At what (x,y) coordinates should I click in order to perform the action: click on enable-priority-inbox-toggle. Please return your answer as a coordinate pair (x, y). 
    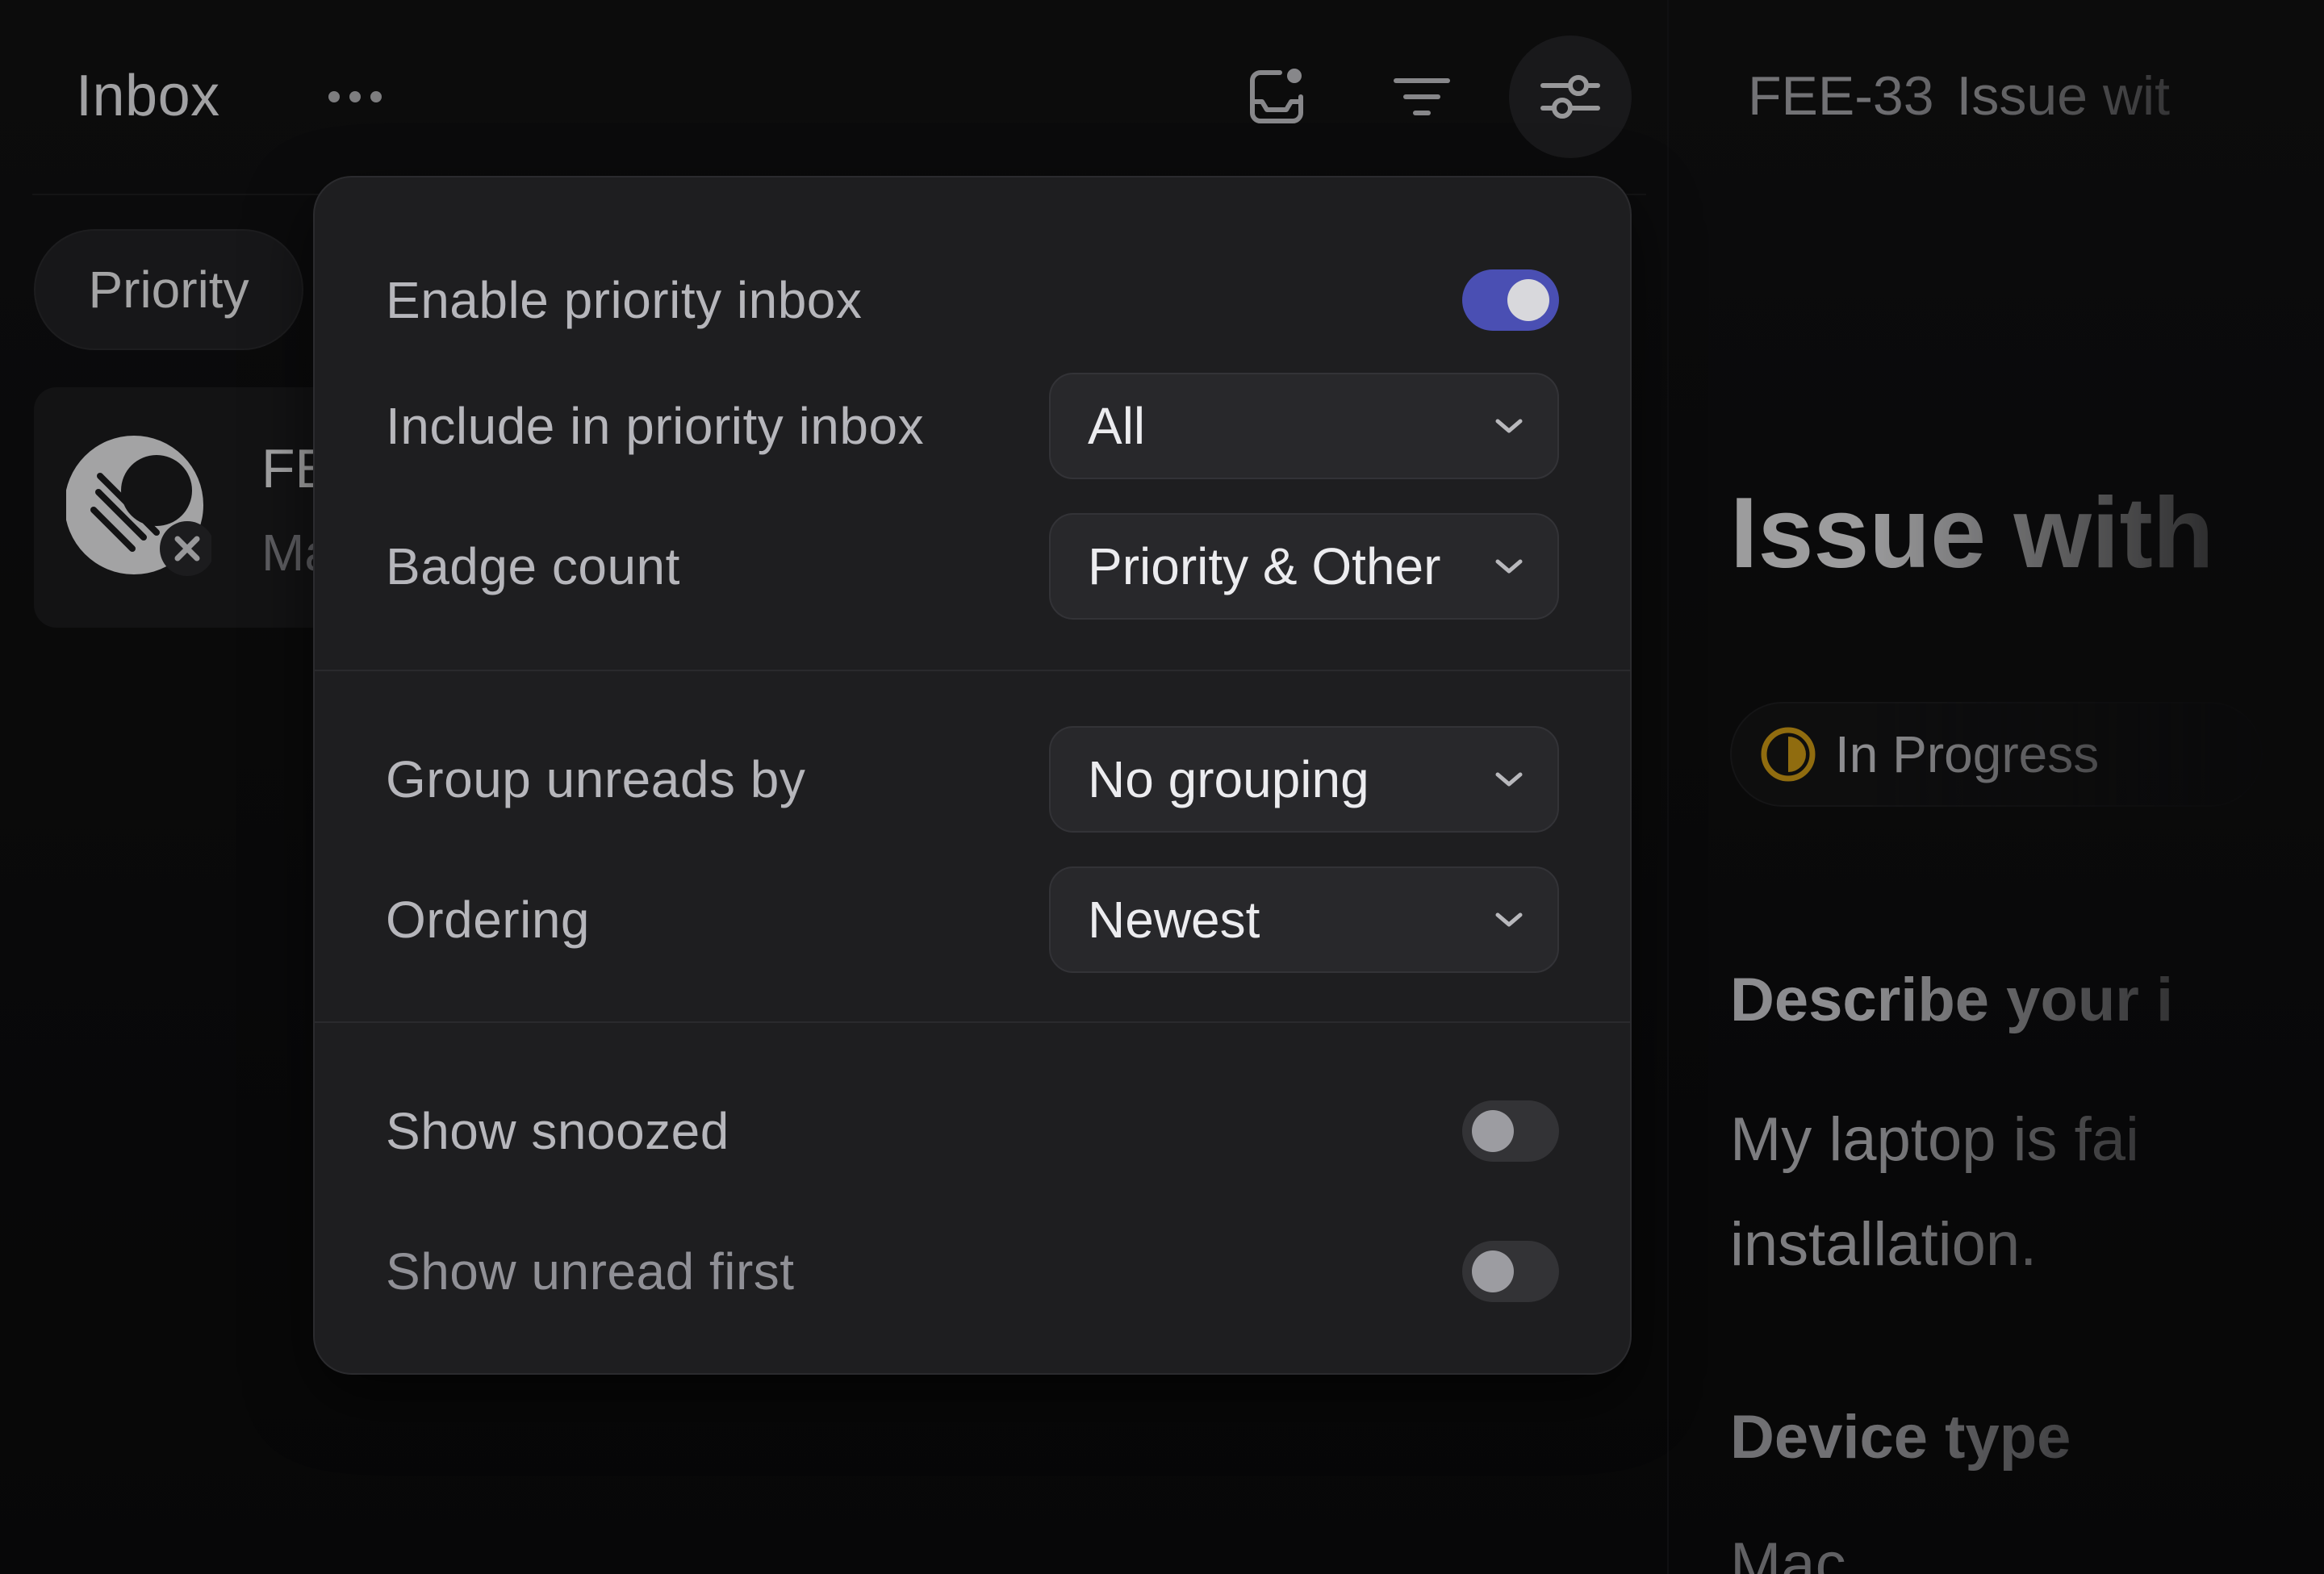
    Looking at the image, I should click on (1510, 300).